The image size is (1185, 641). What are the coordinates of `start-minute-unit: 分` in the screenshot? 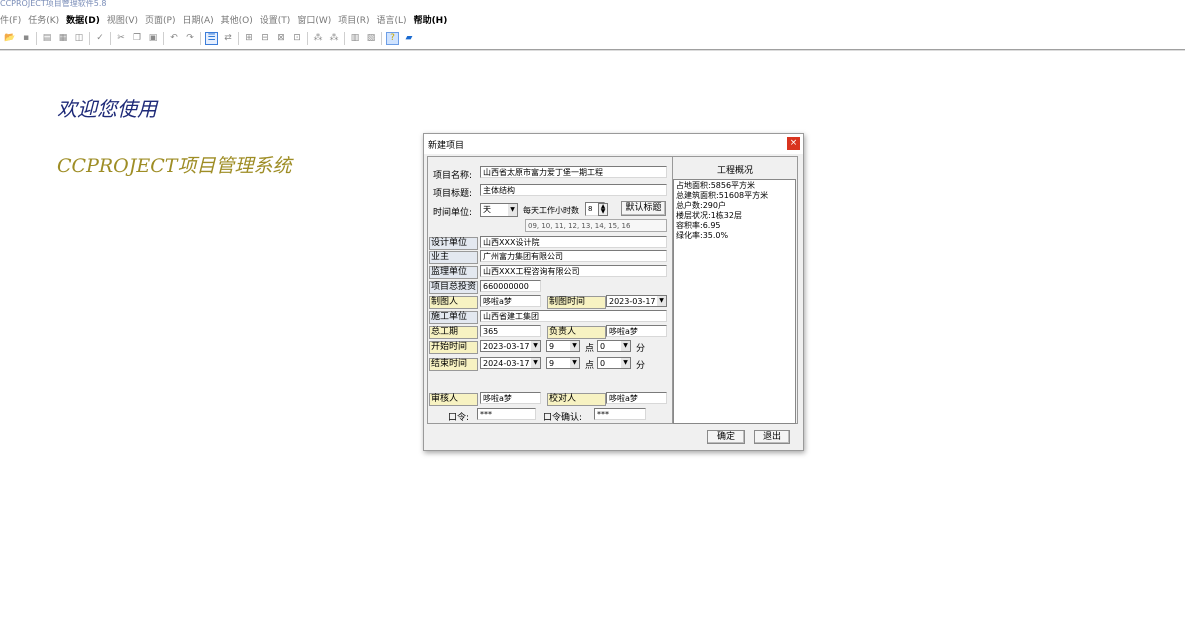 It's located at (641, 349).